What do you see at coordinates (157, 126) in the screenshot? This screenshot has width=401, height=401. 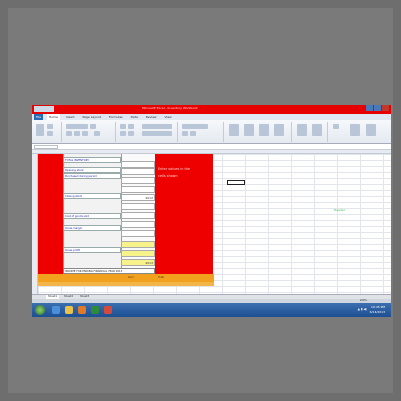 I see `wrap-text-icon` at bounding box center [157, 126].